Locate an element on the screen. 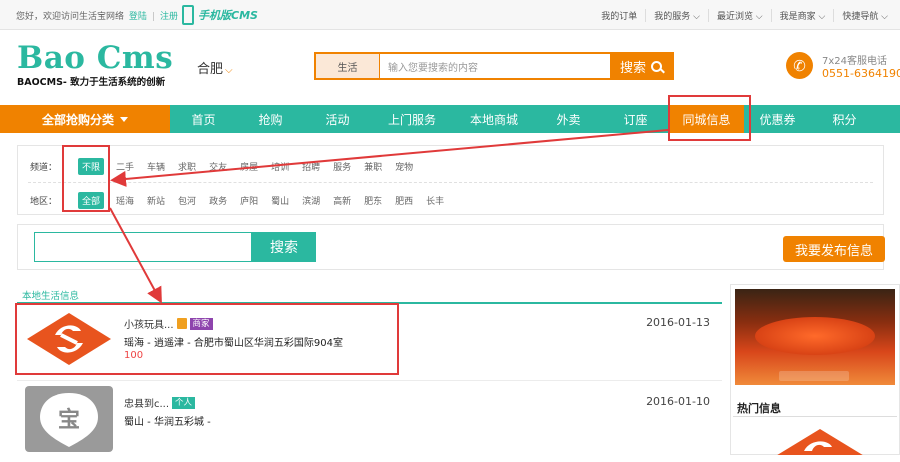  channel-option: 服务 is located at coordinates (348, 166).